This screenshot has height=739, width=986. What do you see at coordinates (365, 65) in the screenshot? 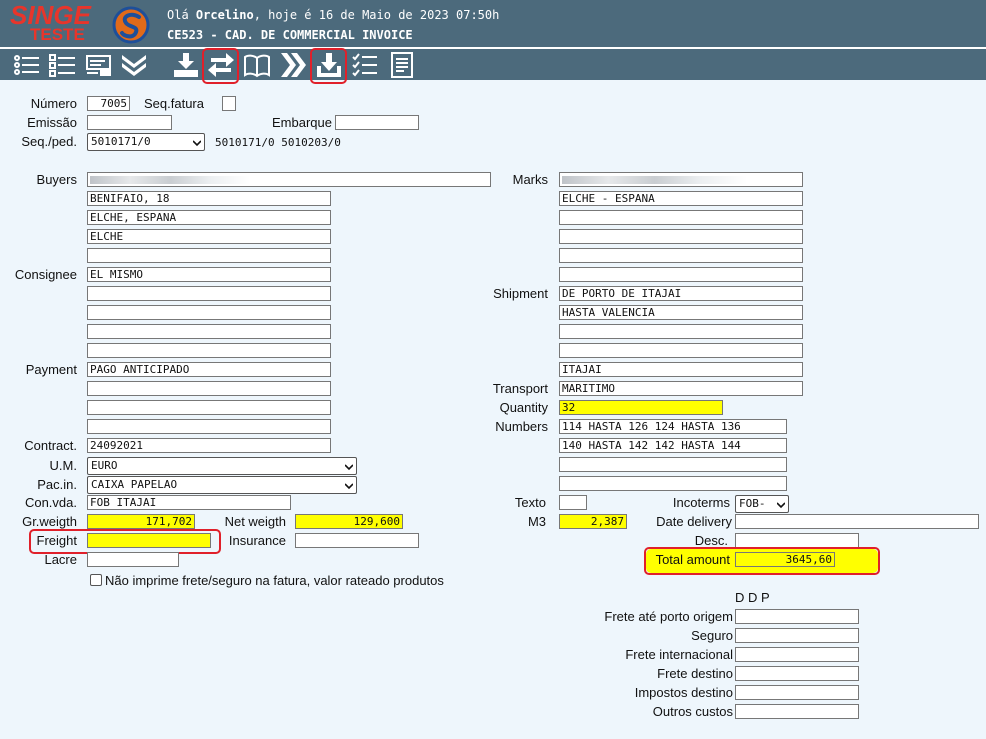
I see `checklist-done-icon` at bounding box center [365, 65].